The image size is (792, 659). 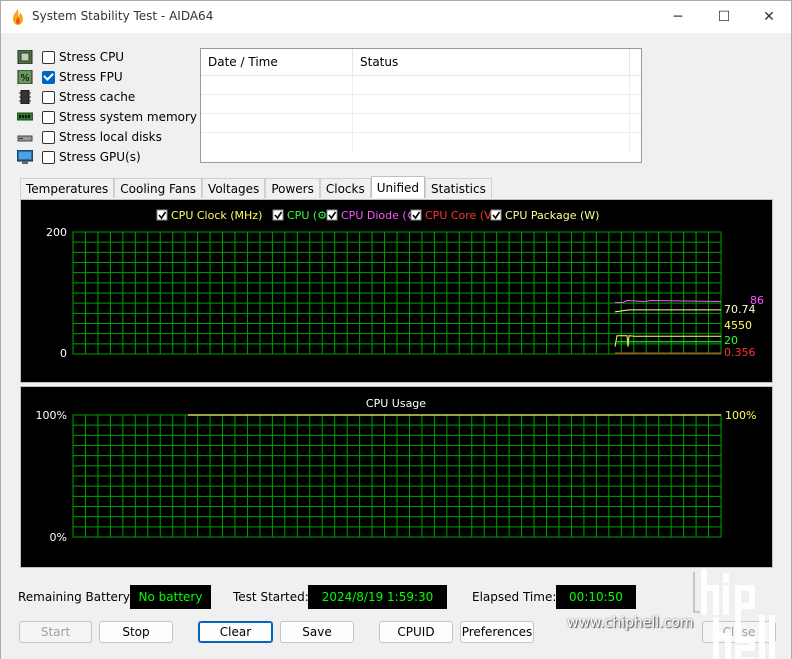 I want to click on log-header-status: Status, so click(x=491, y=62).